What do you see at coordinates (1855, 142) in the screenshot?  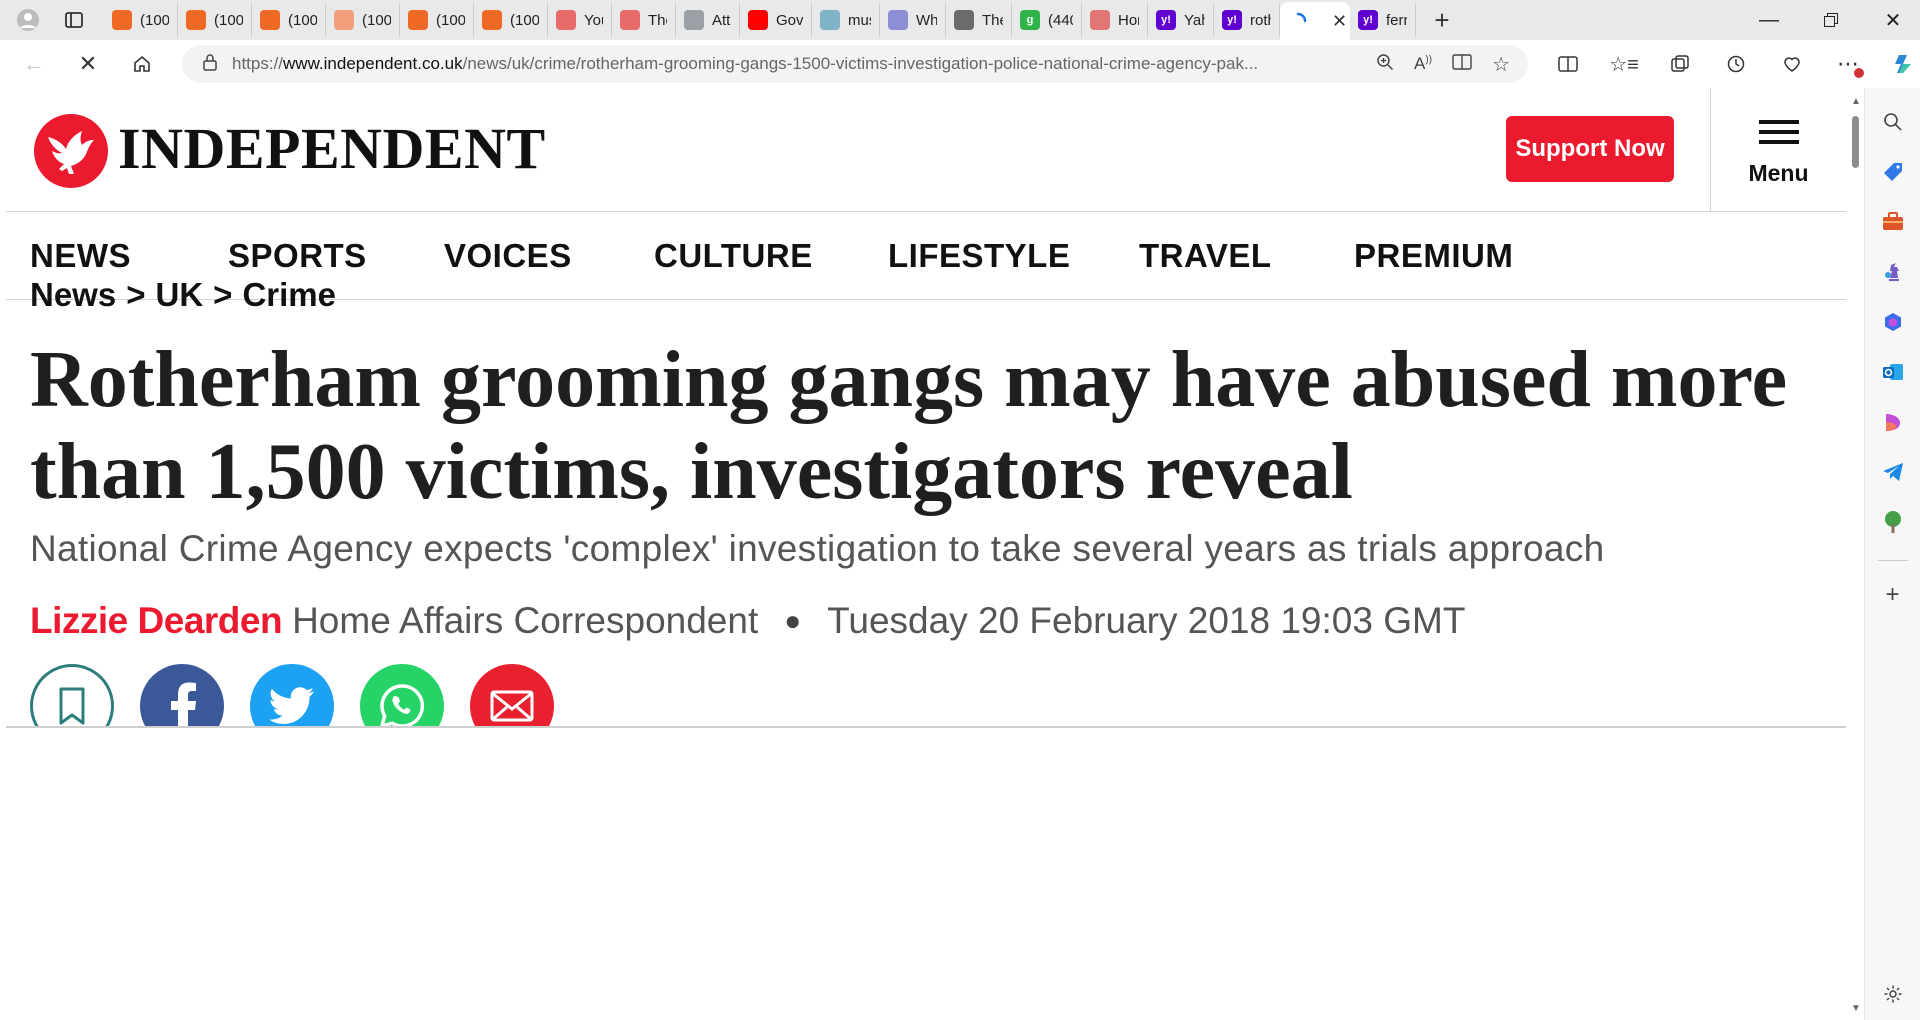 I see `scrollbar-thumb` at bounding box center [1855, 142].